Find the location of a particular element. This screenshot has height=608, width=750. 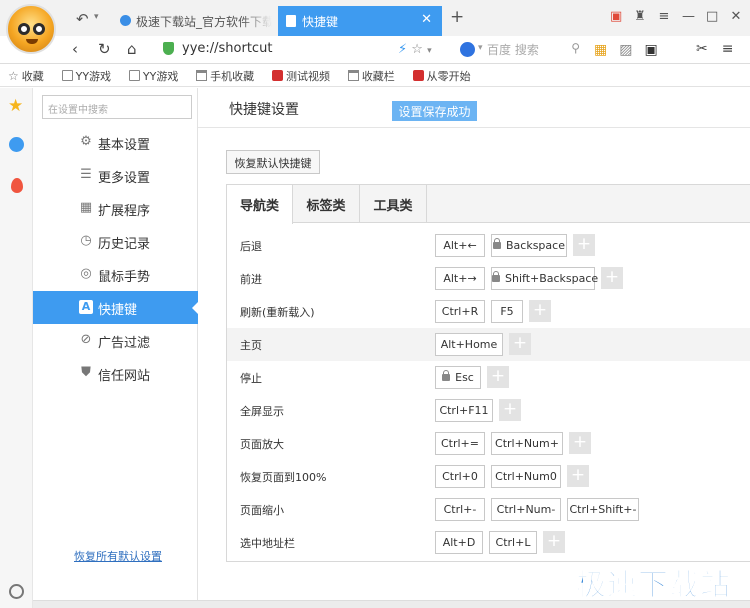

restore-all-link: 恢复所有默认设置 is located at coordinates (118, 556).